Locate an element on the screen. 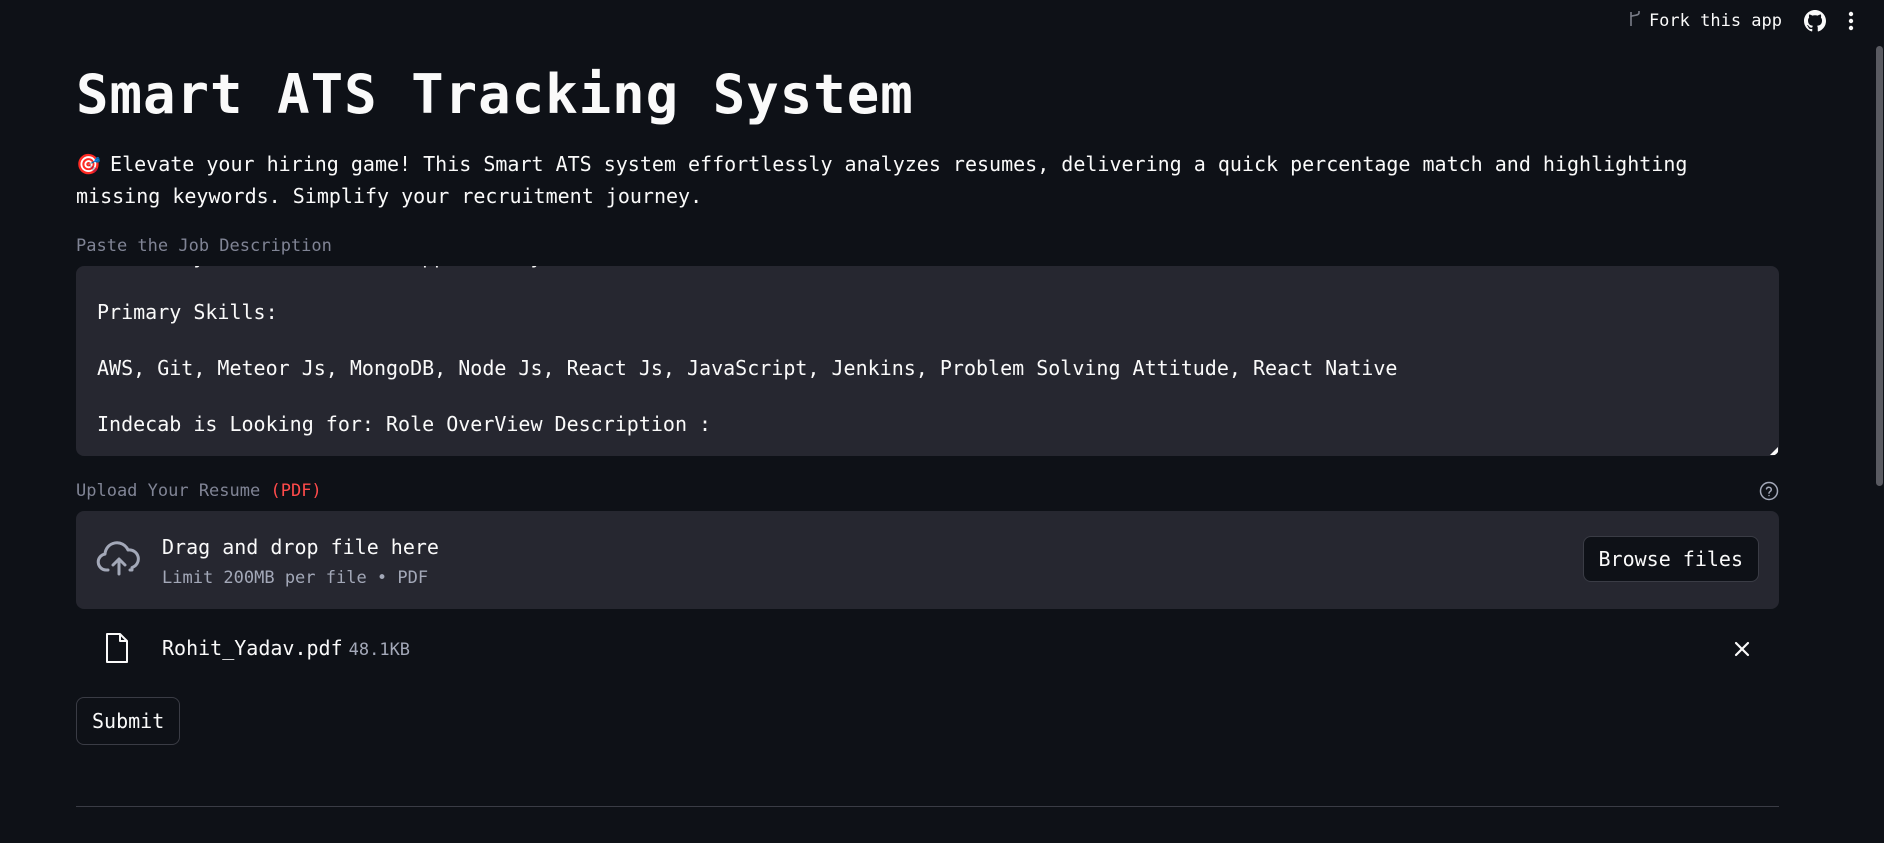 Image resolution: width=1884 pixels, height=843 pixels. page-scrollbar is located at coordinates (1879, 421).